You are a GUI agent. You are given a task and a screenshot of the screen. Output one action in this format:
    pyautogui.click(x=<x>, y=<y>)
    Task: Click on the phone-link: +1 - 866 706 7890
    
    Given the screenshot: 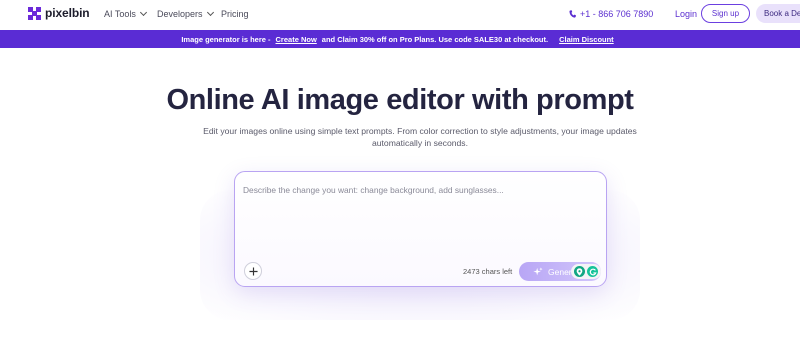 What is the action you would take?
    pyautogui.click(x=611, y=14)
    